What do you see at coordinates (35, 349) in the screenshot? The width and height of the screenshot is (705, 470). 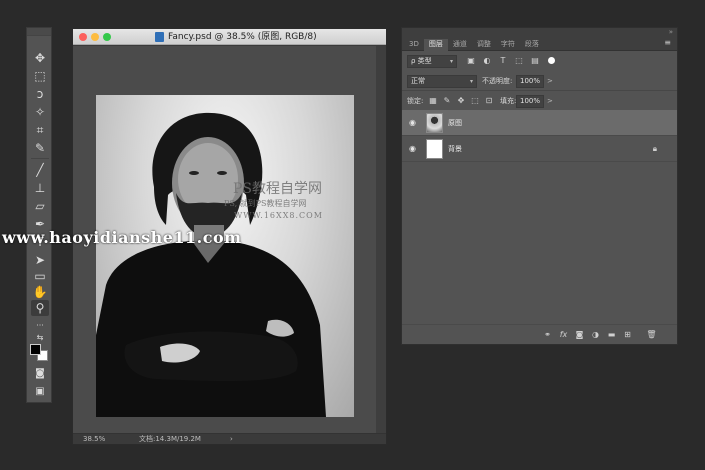 I see `foreground-color-swatch` at bounding box center [35, 349].